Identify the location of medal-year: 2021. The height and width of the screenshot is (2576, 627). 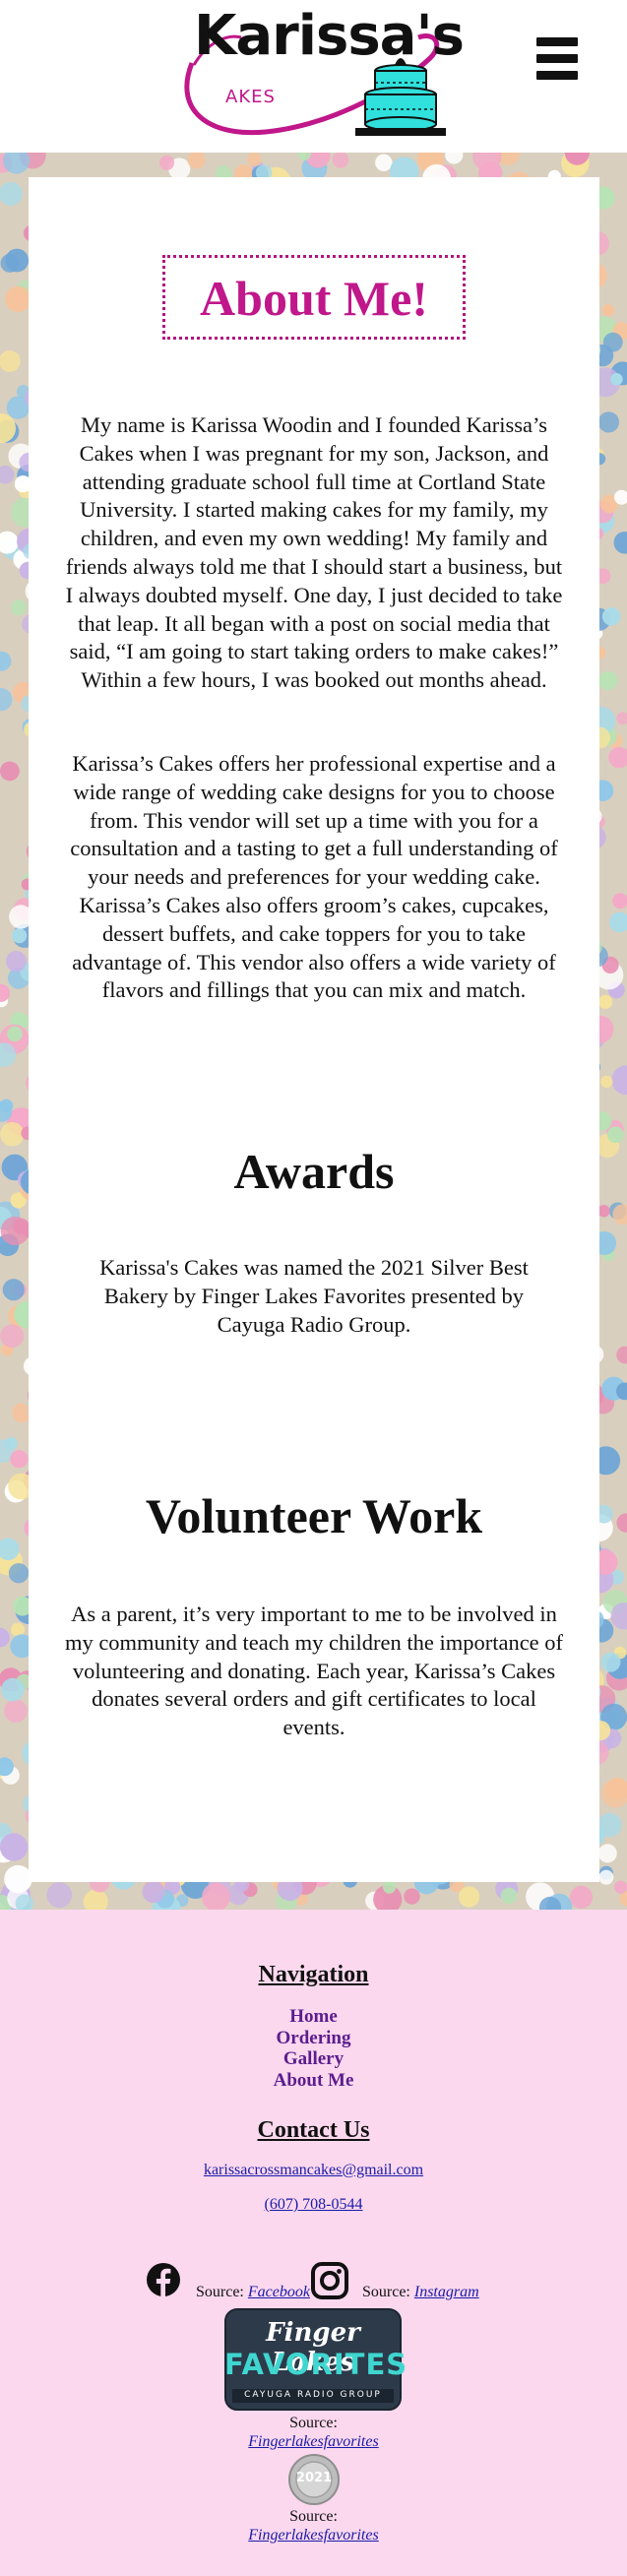
(314, 2478).